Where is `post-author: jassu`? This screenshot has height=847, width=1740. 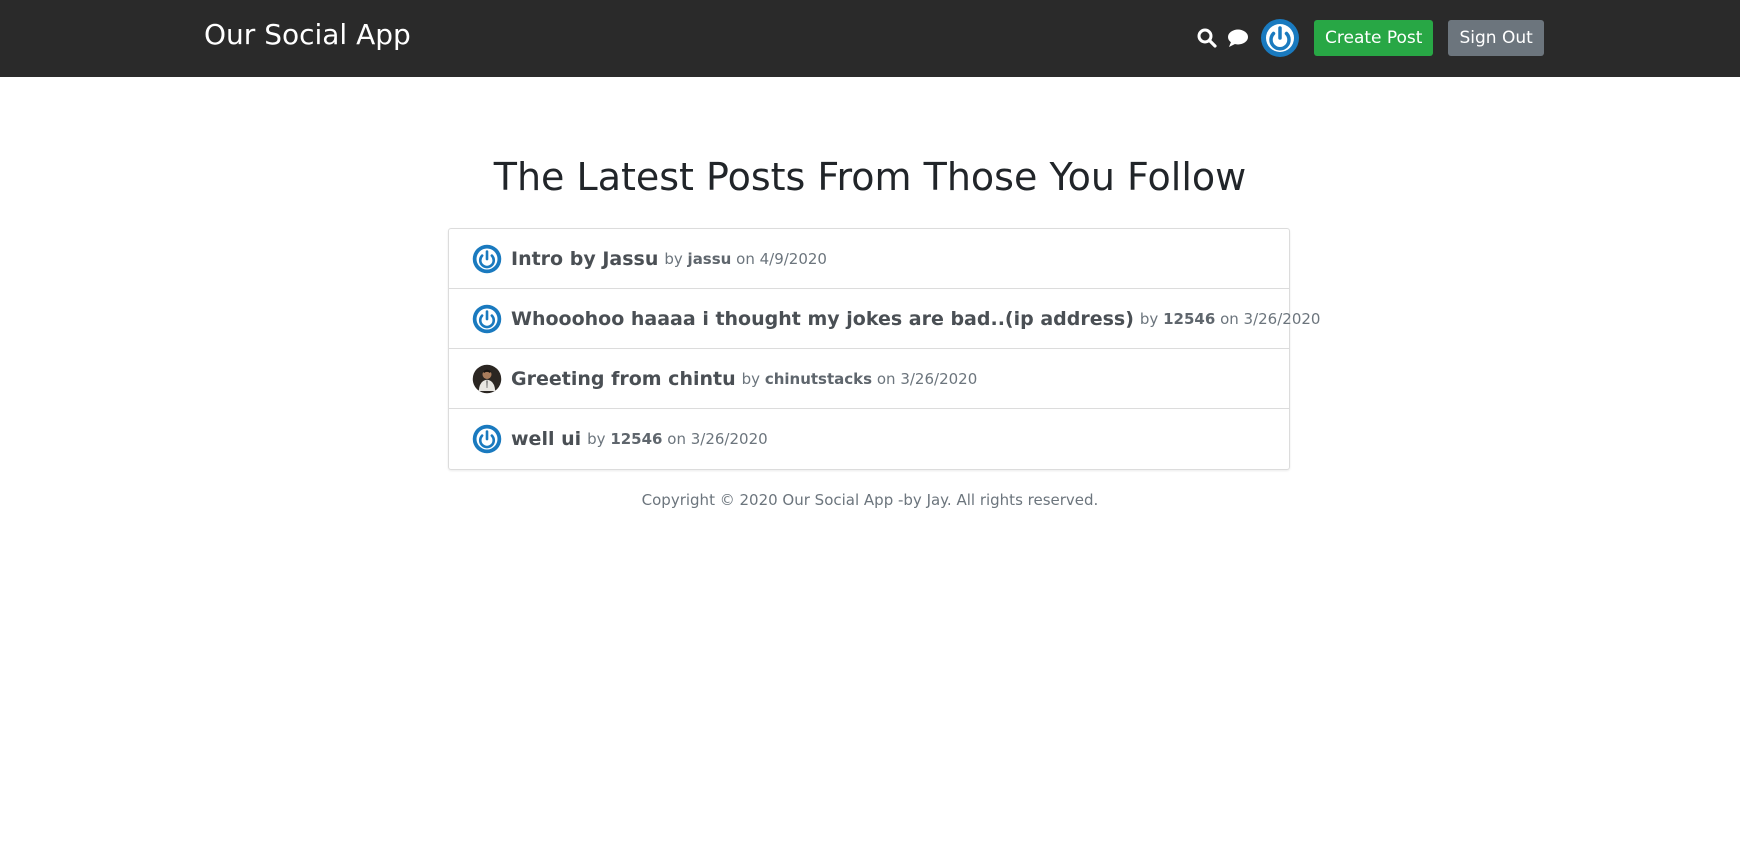 post-author: jassu is located at coordinates (709, 258).